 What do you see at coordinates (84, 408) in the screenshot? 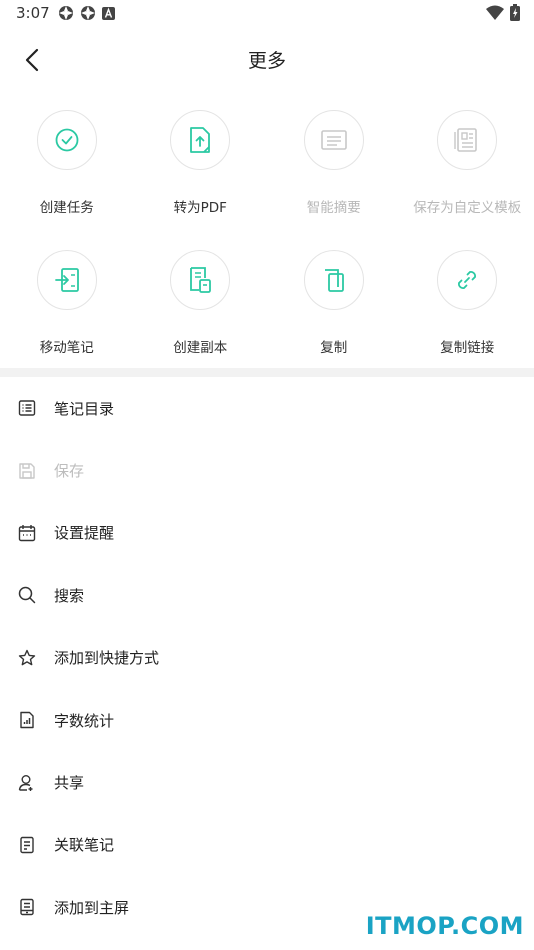
I see `note-toc-label: 笔记目录` at bounding box center [84, 408].